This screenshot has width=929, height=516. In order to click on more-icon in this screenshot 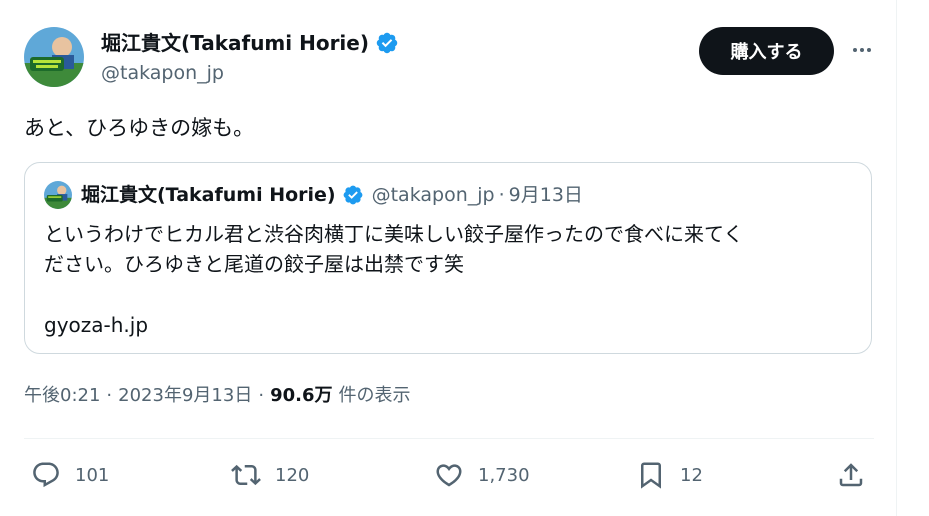, I will do `click(862, 50)`.